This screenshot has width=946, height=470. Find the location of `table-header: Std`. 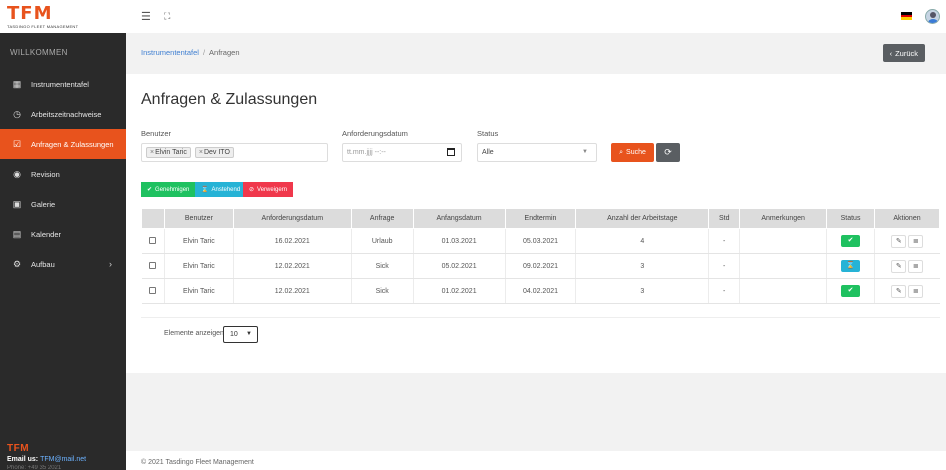

table-header: Std is located at coordinates (724, 218).